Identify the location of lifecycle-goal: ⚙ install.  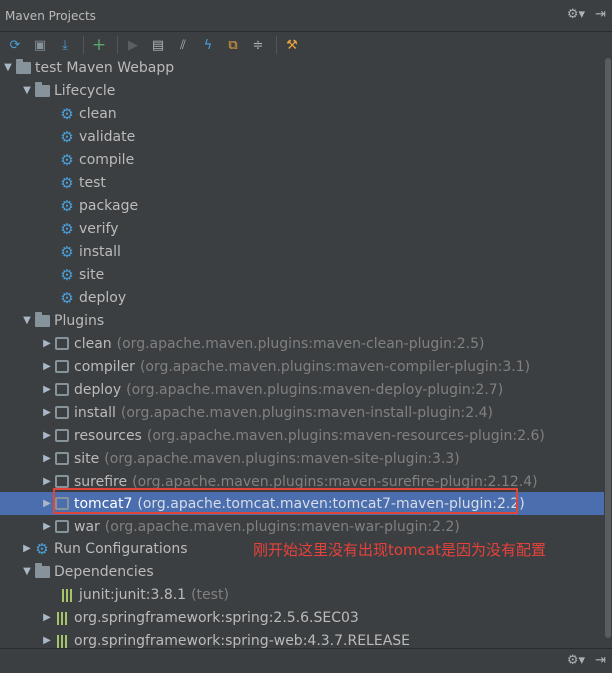
(302, 251).